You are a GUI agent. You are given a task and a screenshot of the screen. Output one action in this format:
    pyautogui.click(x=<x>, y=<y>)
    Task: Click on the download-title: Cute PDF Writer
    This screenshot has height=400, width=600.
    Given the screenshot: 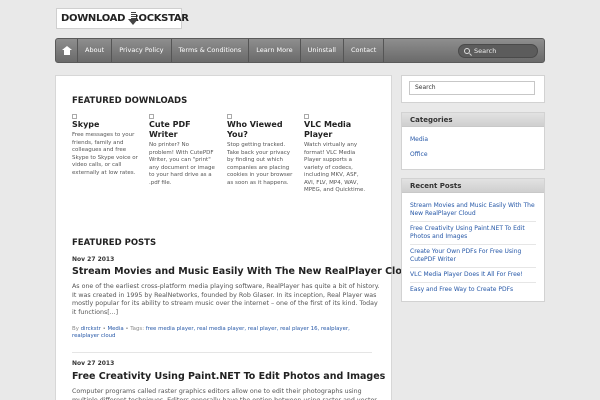 What is the action you would take?
    pyautogui.click(x=182, y=130)
    